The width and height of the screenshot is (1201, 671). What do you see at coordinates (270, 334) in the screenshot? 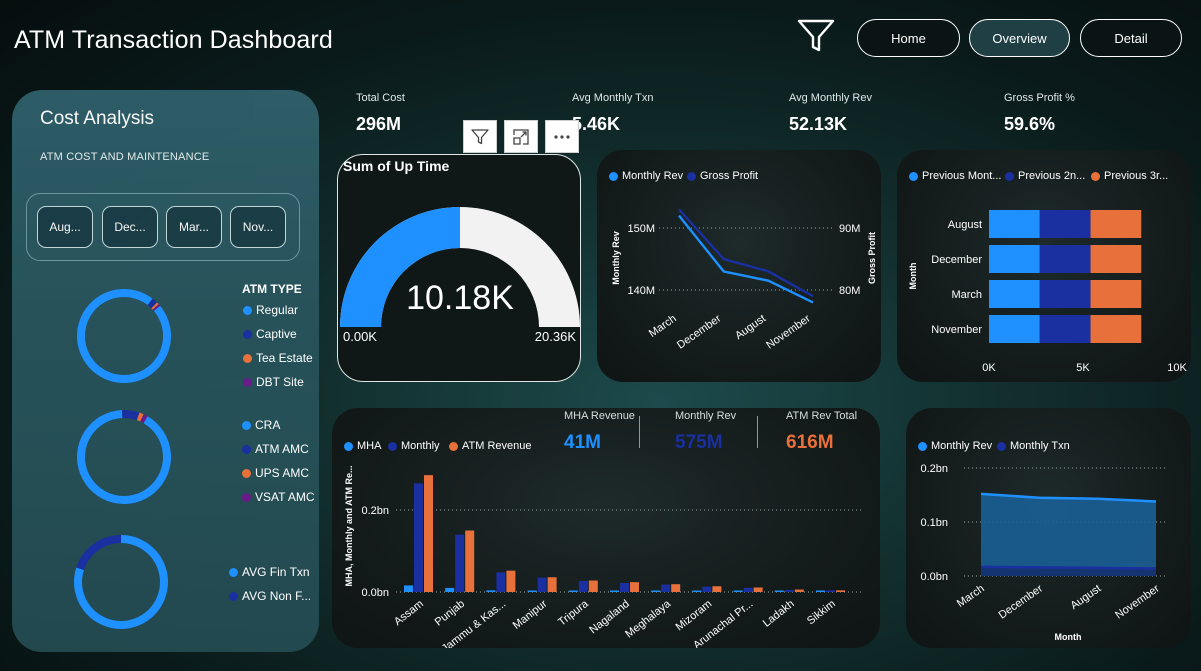
I see `legend-item-captive: Captive` at bounding box center [270, 334].